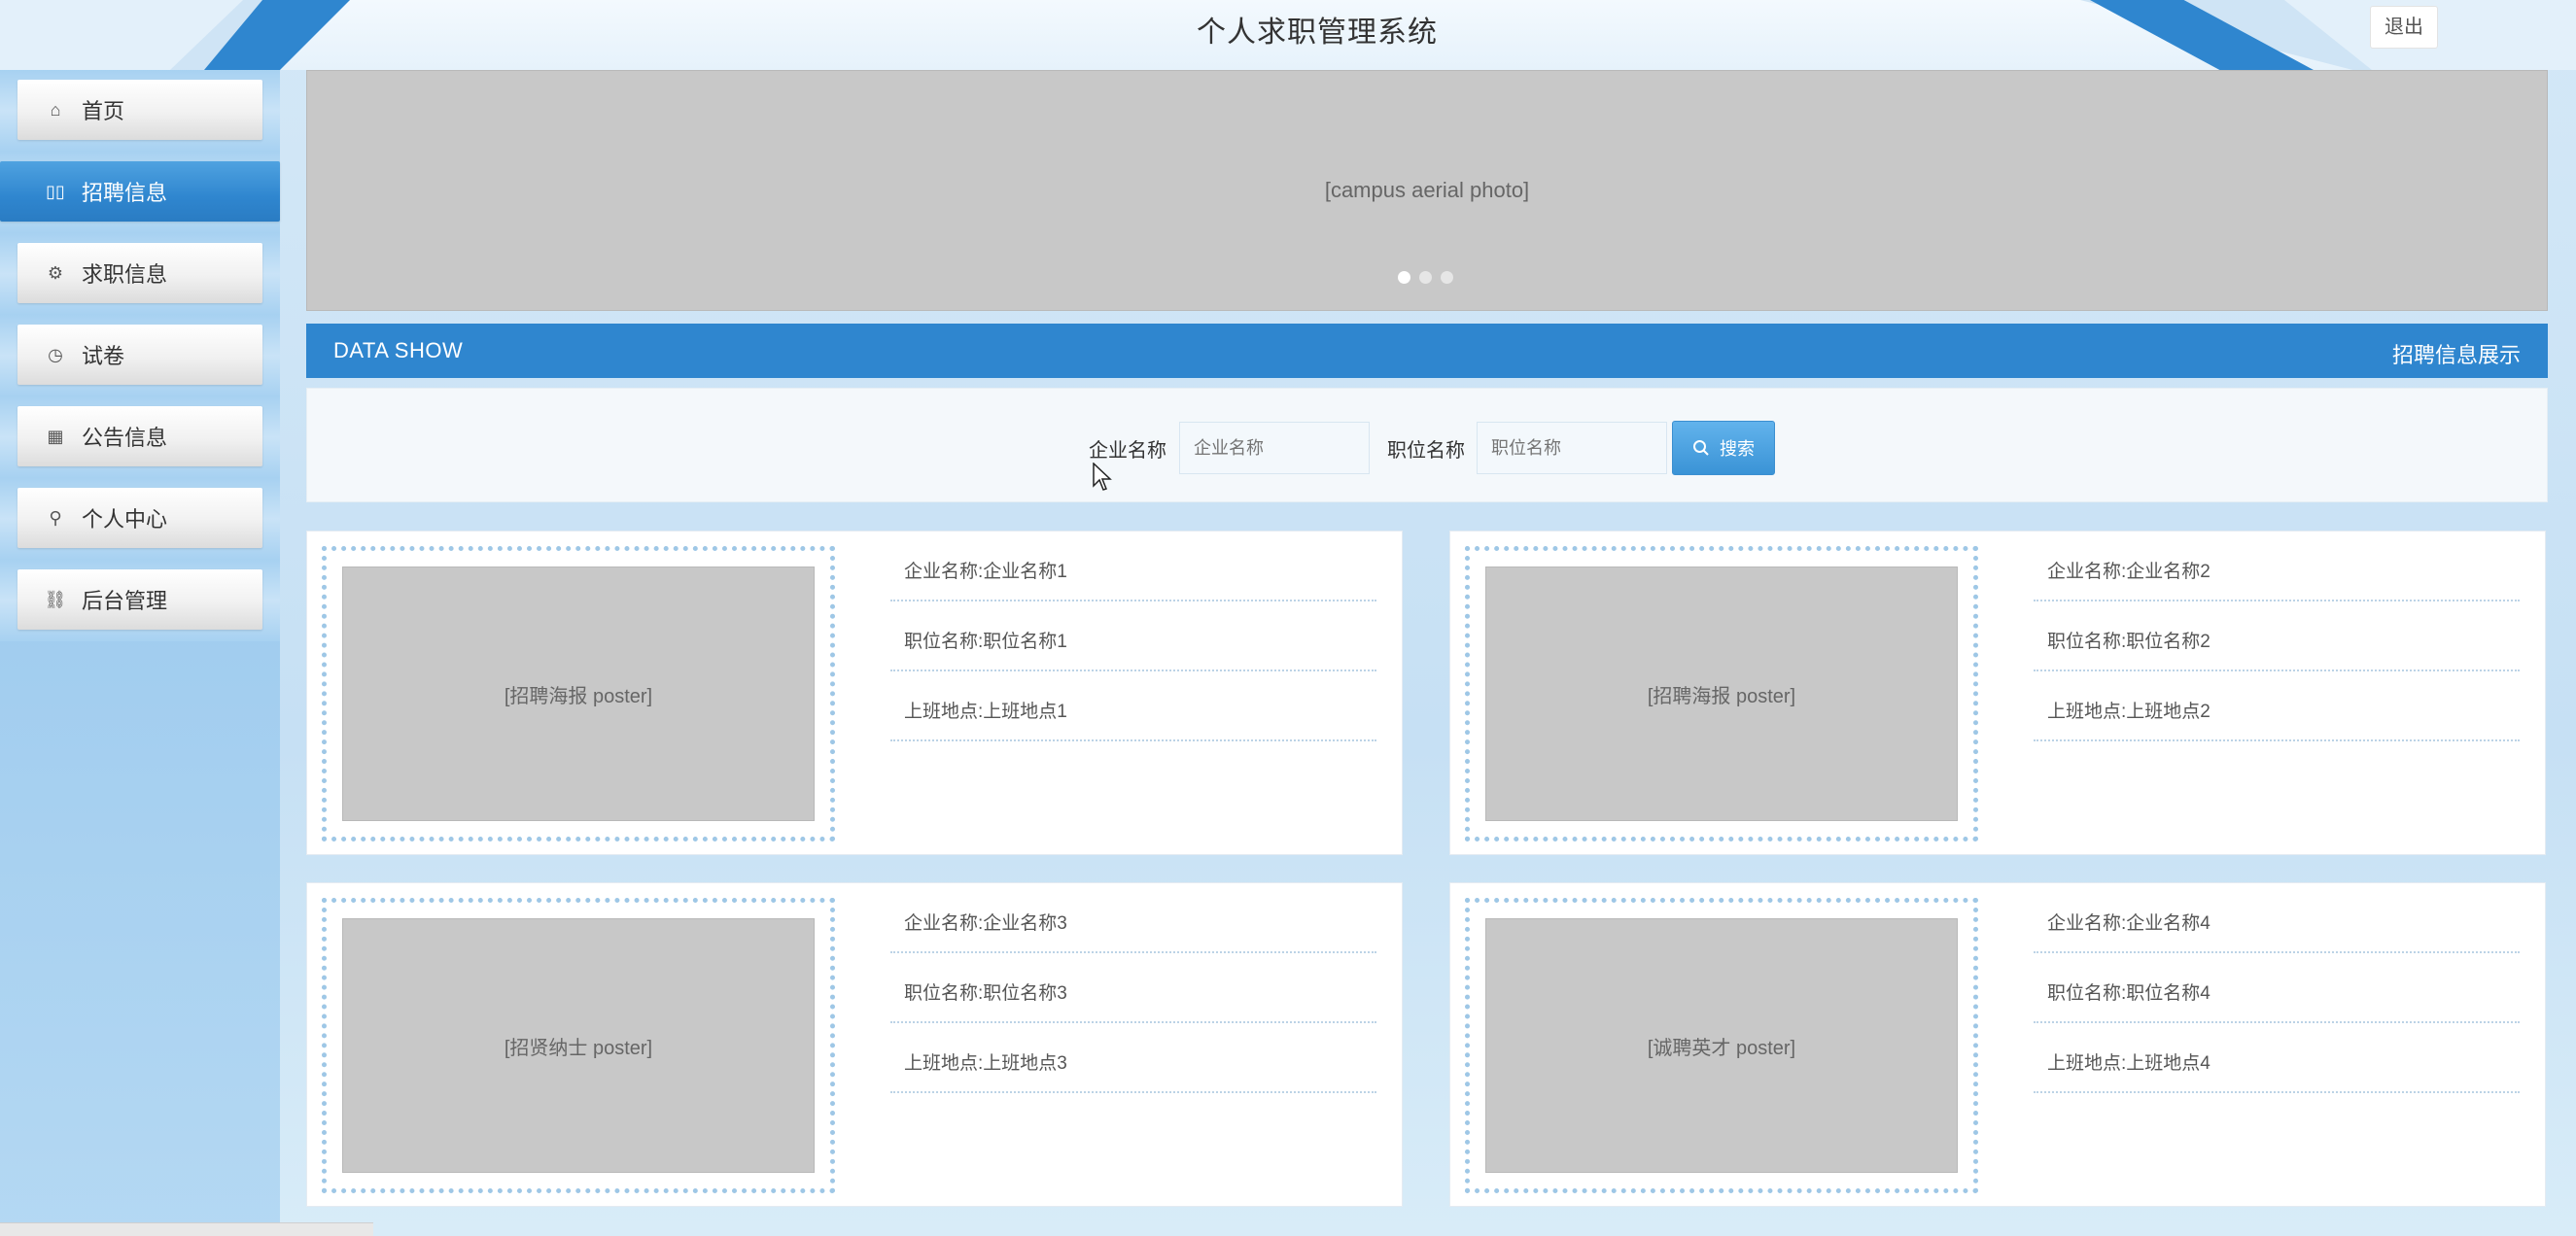 The image size is (2576, 1236). What do you see at coordinates (2277, 706) in the screenshot?
I see `job-card-location: 上班地点:上班地点2` at bounding box center [2277, 706].